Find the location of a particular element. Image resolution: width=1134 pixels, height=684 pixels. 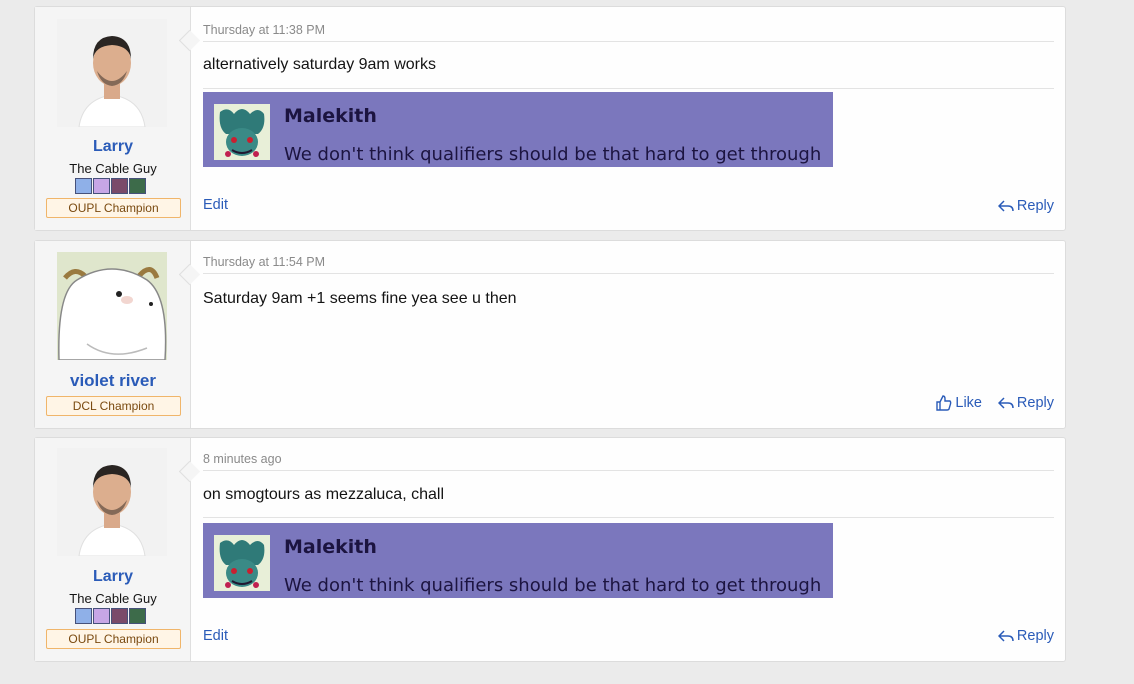

avatar-violet-river is located at coordinates (112, 306).